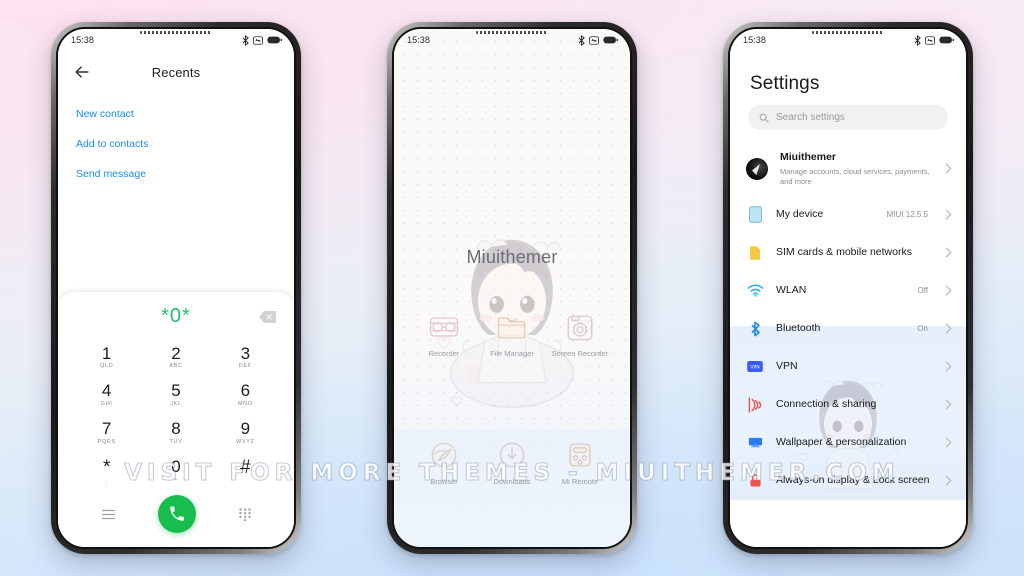 This screenshot has height=576, width=1024. What do you see at coordinates (848, 443) in the screenshot?
I see `settings-item-wallpaper: Wallpaper & personalization` at bounding box center [848, 443].